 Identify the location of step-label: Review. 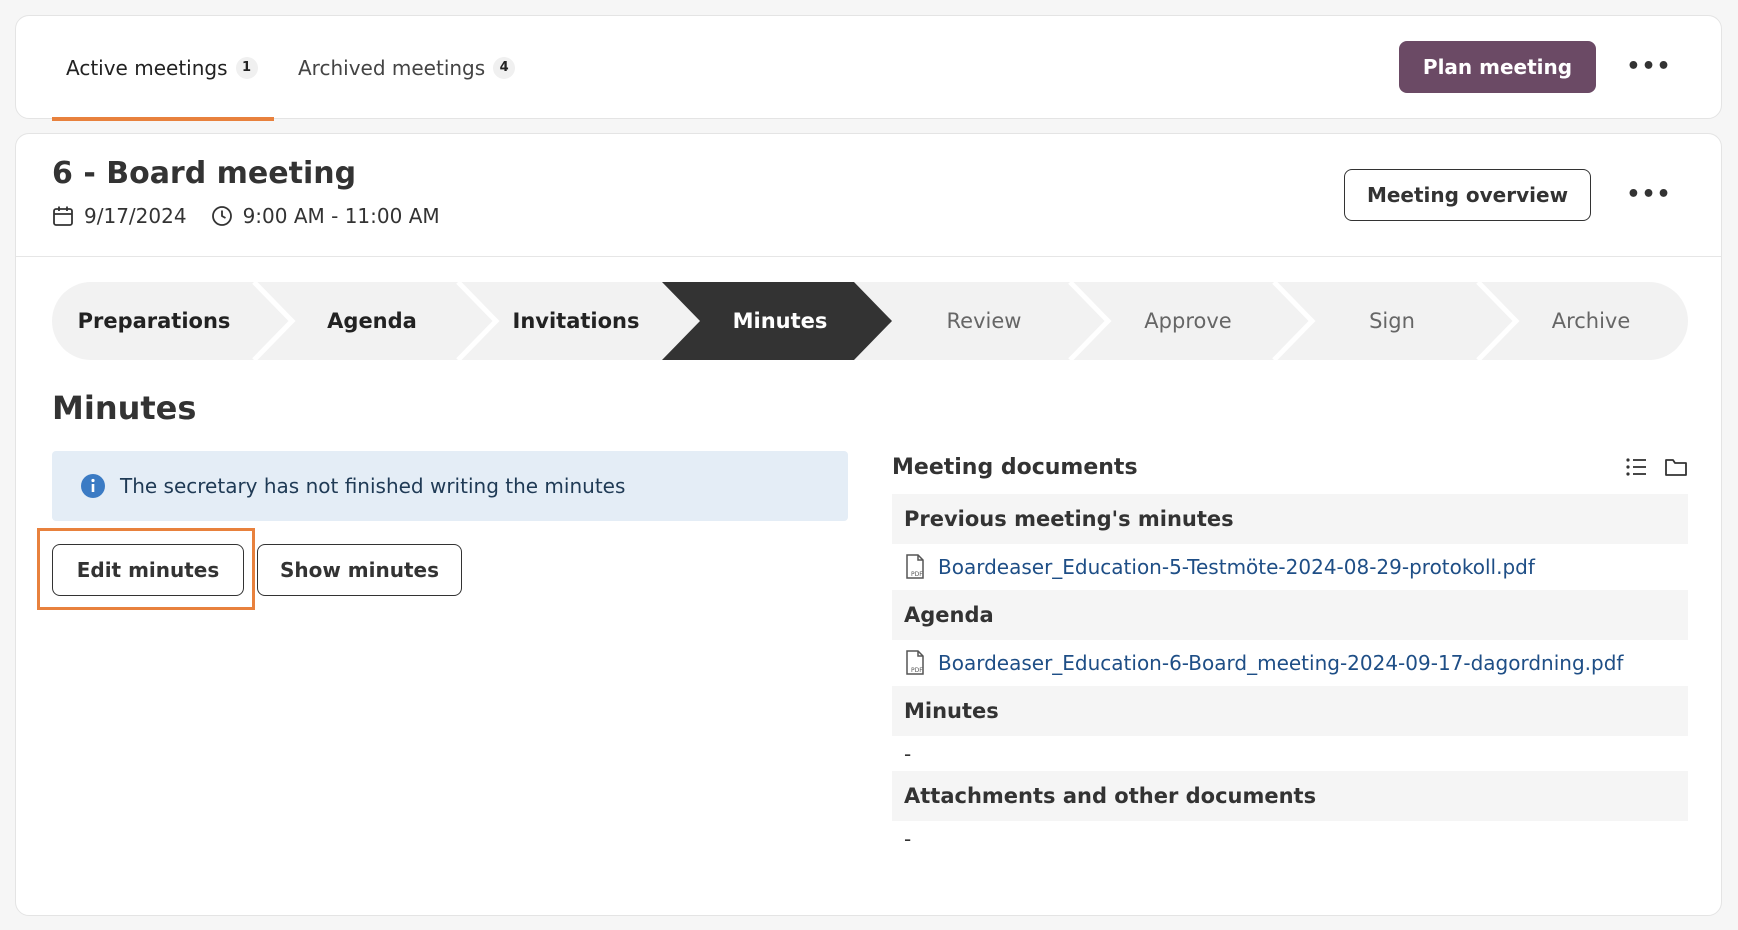
(984, 321).